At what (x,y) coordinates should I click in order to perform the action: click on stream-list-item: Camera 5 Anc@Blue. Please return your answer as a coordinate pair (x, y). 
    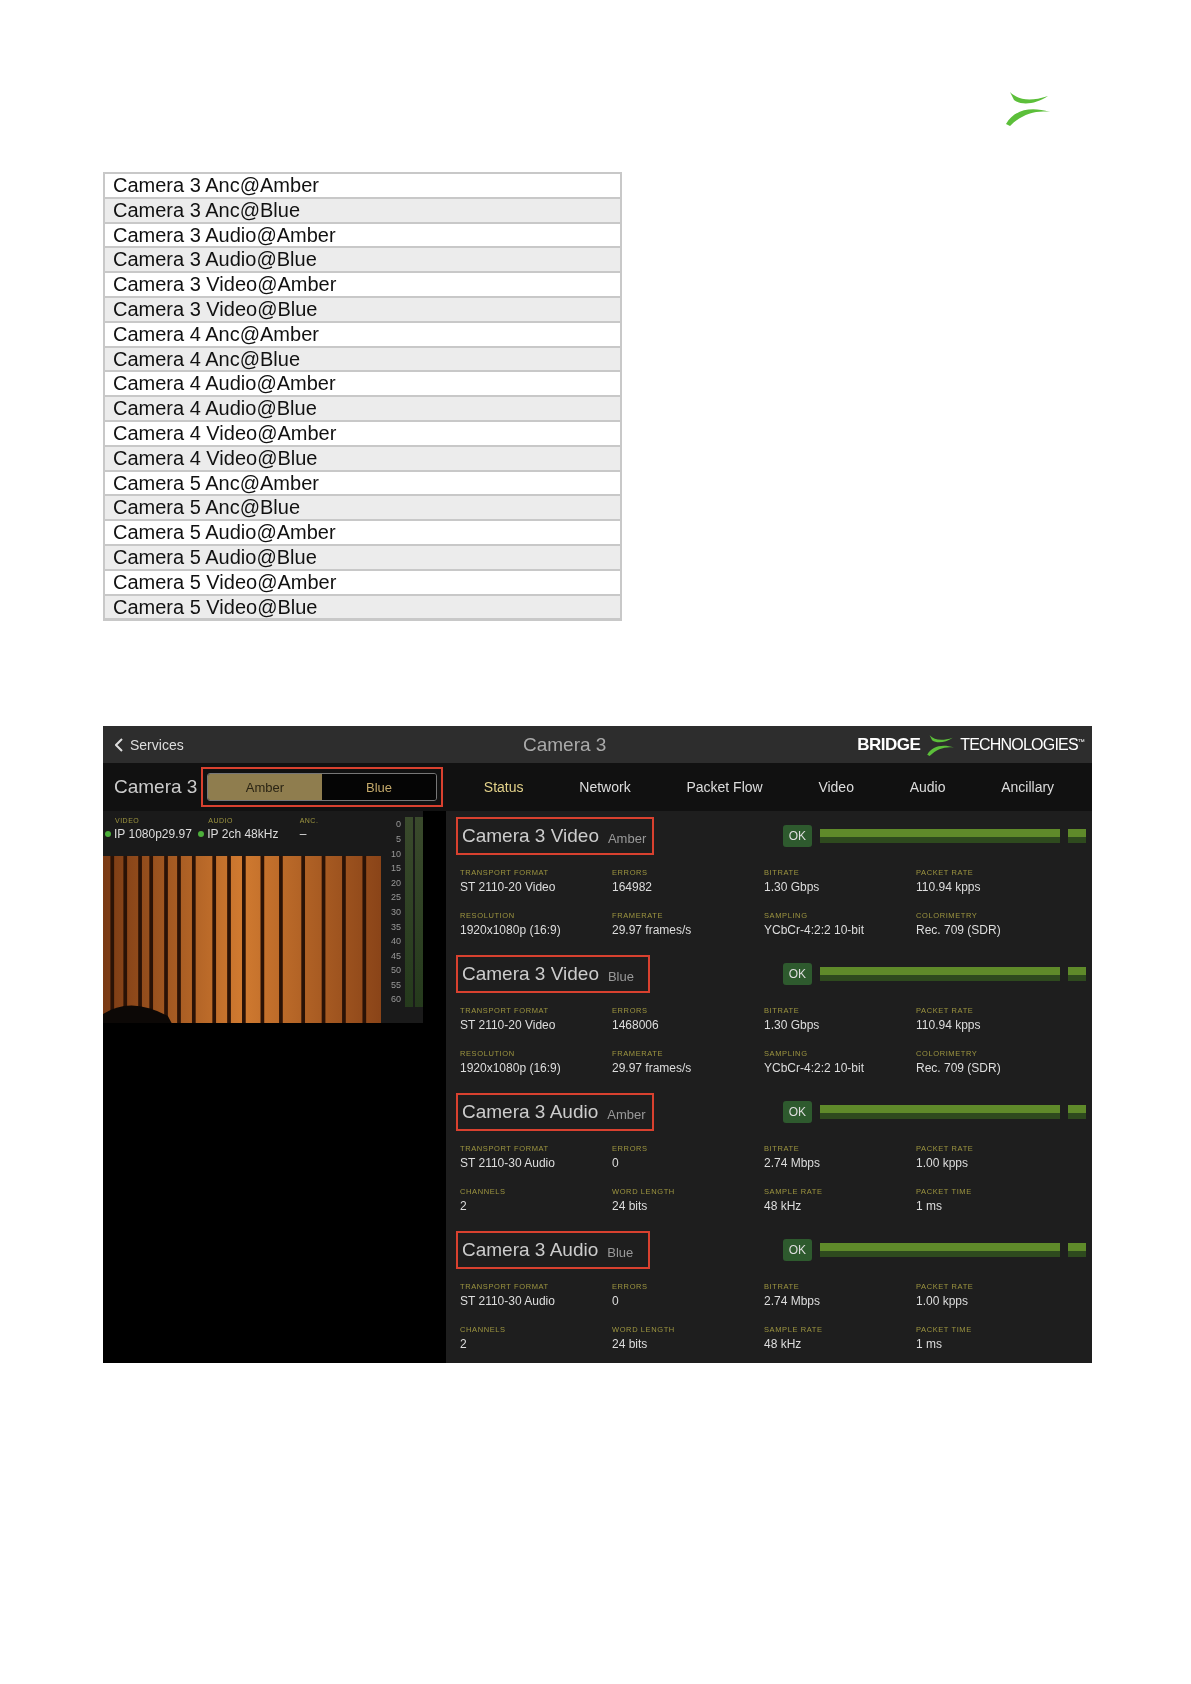
    Looking at the image, I should click on (362, 509).